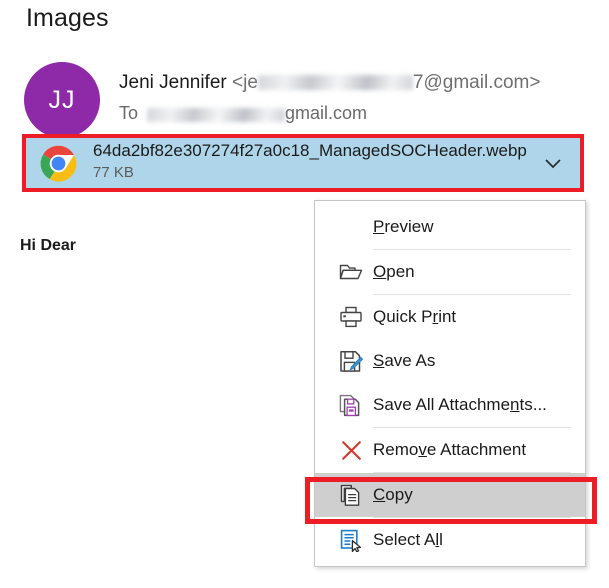  What do you see at coordinates (403, 226) in the screenshot?
I see `menu-item-label: Preview` at bounding box center [403, 226].